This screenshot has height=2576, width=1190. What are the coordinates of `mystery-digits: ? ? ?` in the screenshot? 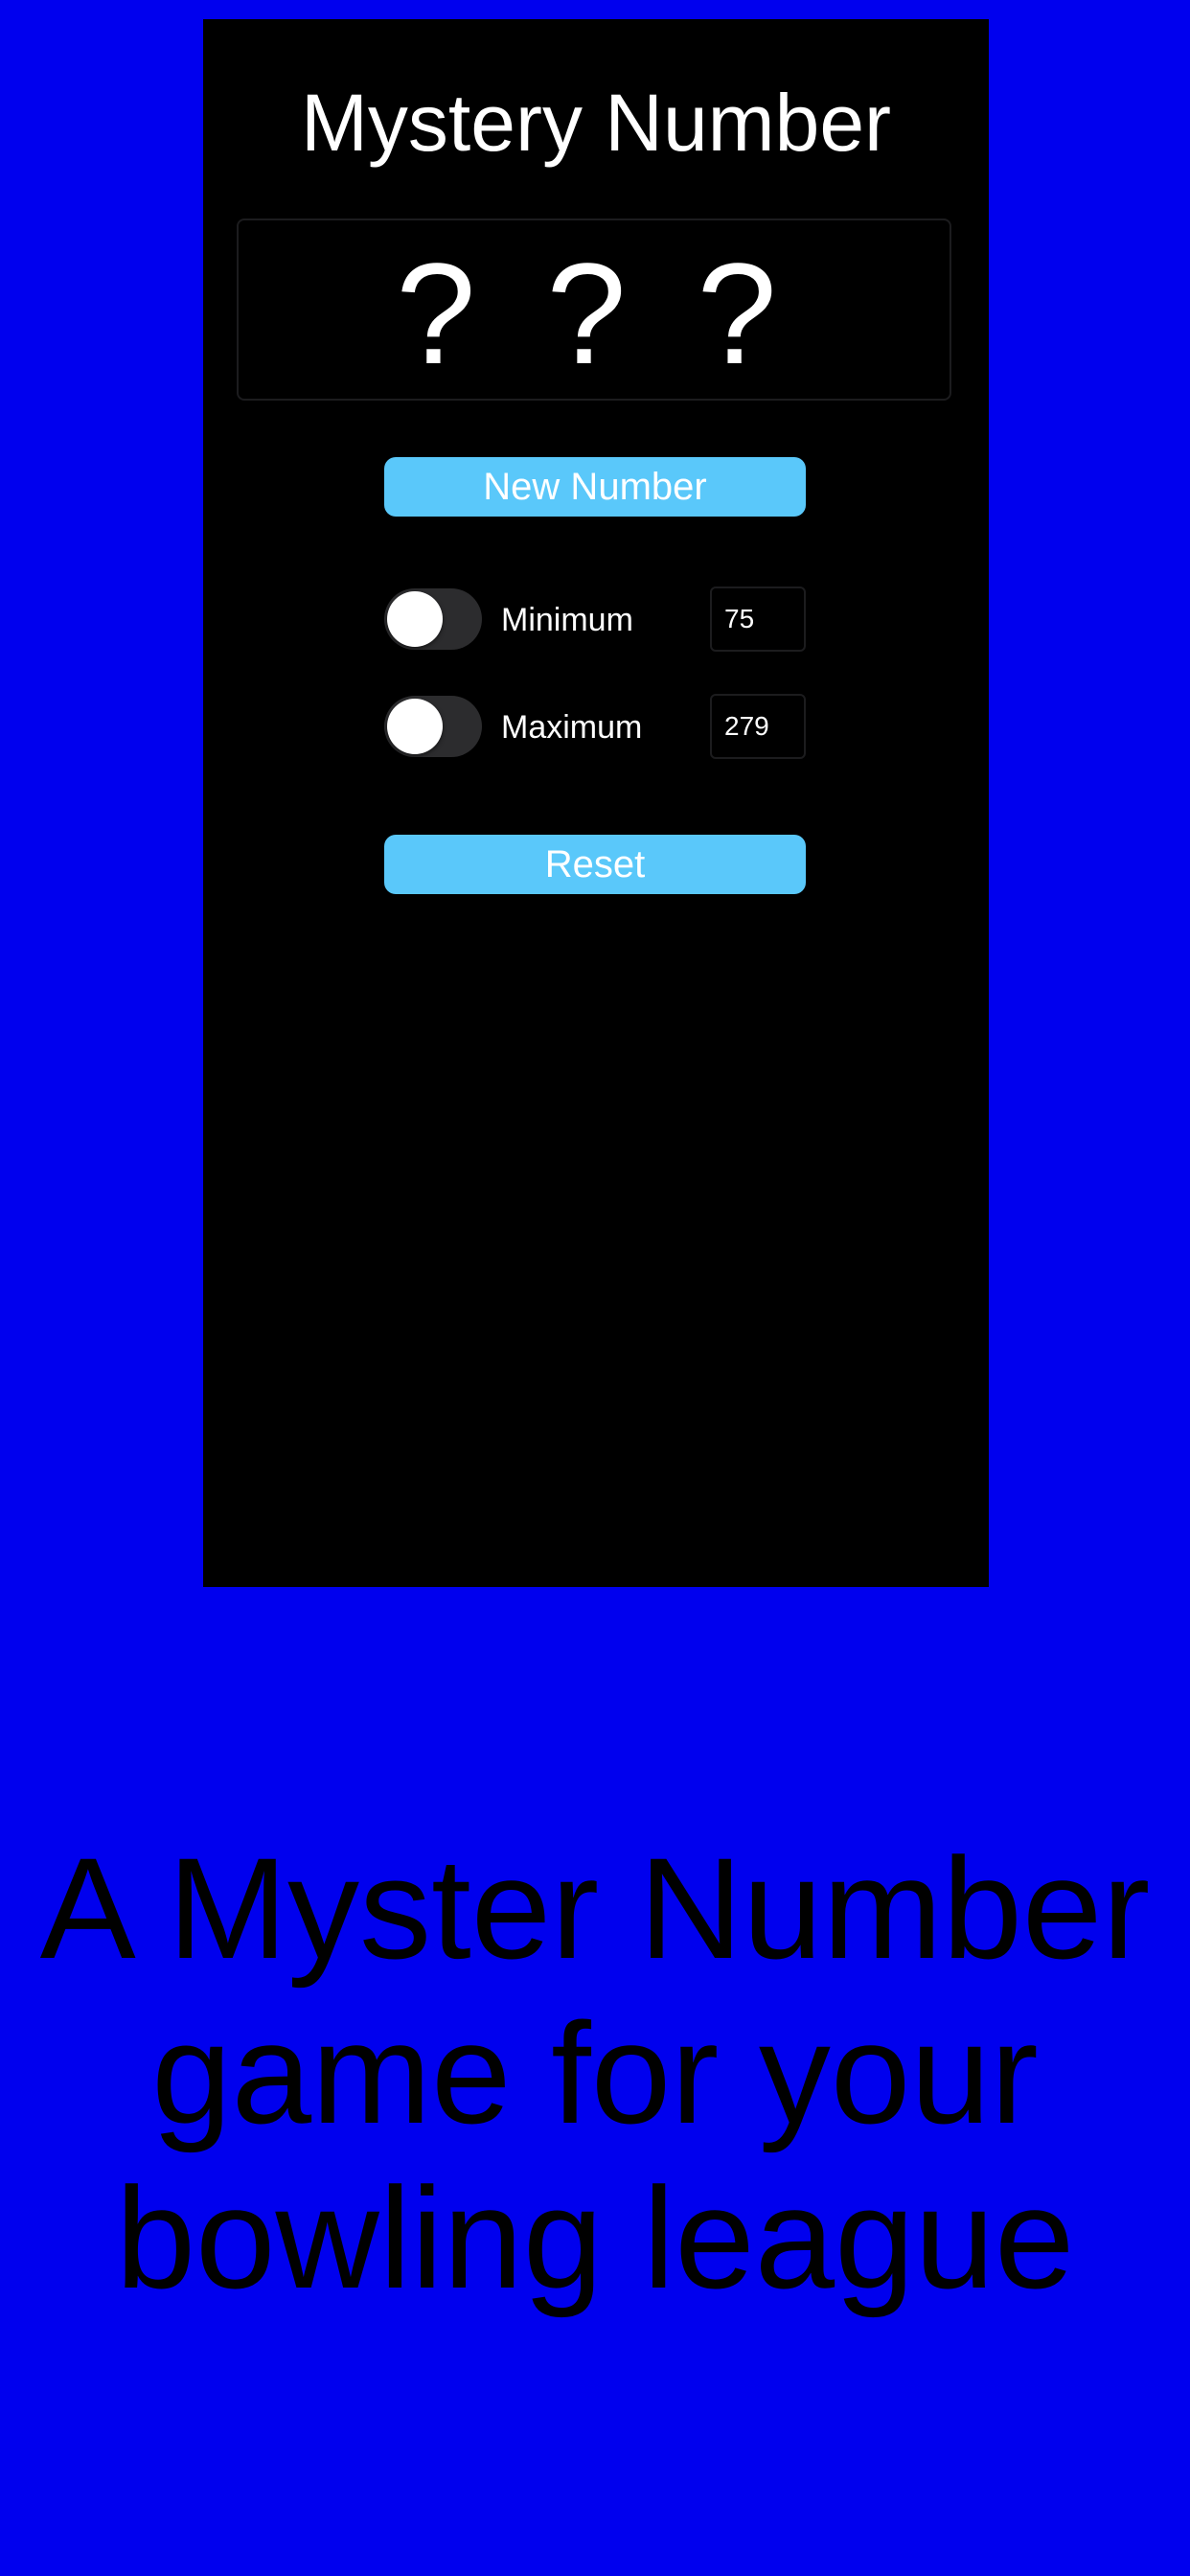 It's located at (594, 313).